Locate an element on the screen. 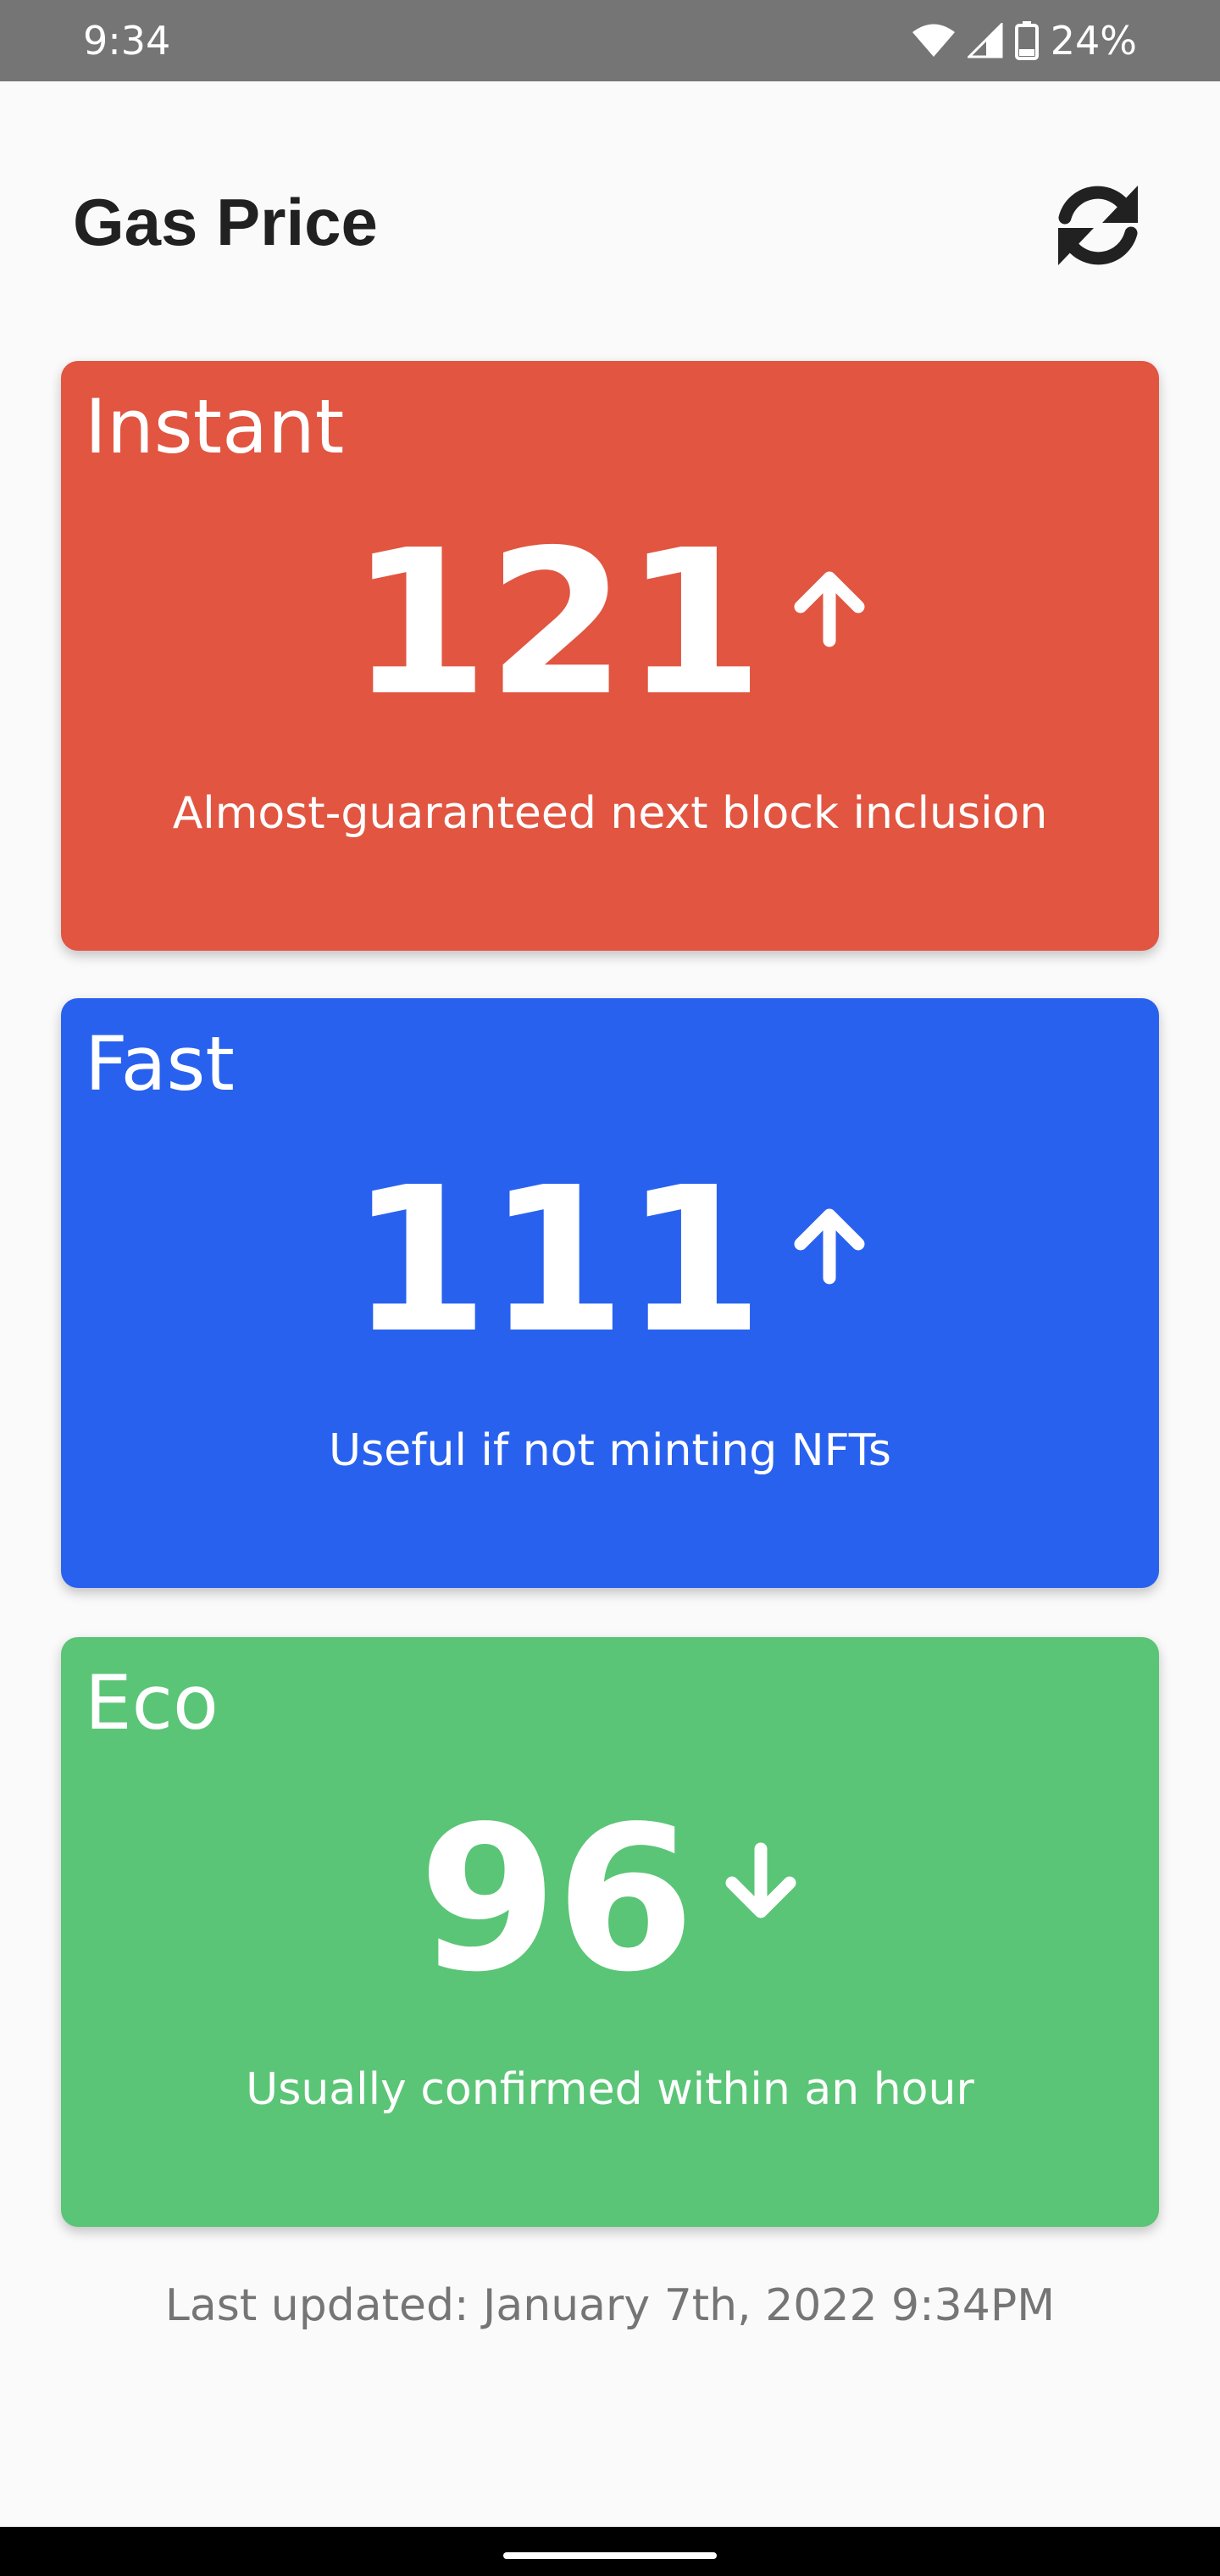 This screenshot has height=2576, width=1220. card-description: Almost-guaranteed next block inclusion is located at coordinates (610, 813).